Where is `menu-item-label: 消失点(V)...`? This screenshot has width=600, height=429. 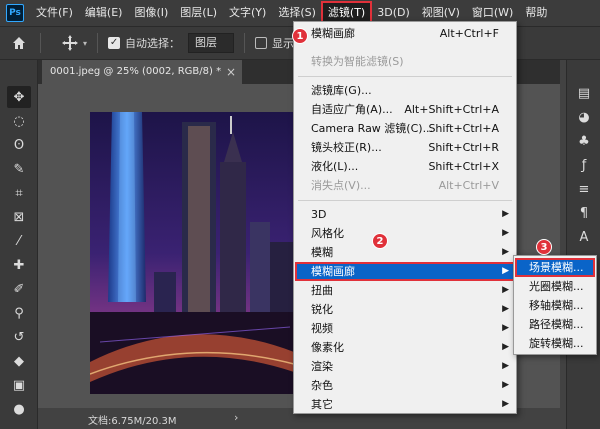
menu-item-label: 消失点(V)... is located at coordinates (341, 185).